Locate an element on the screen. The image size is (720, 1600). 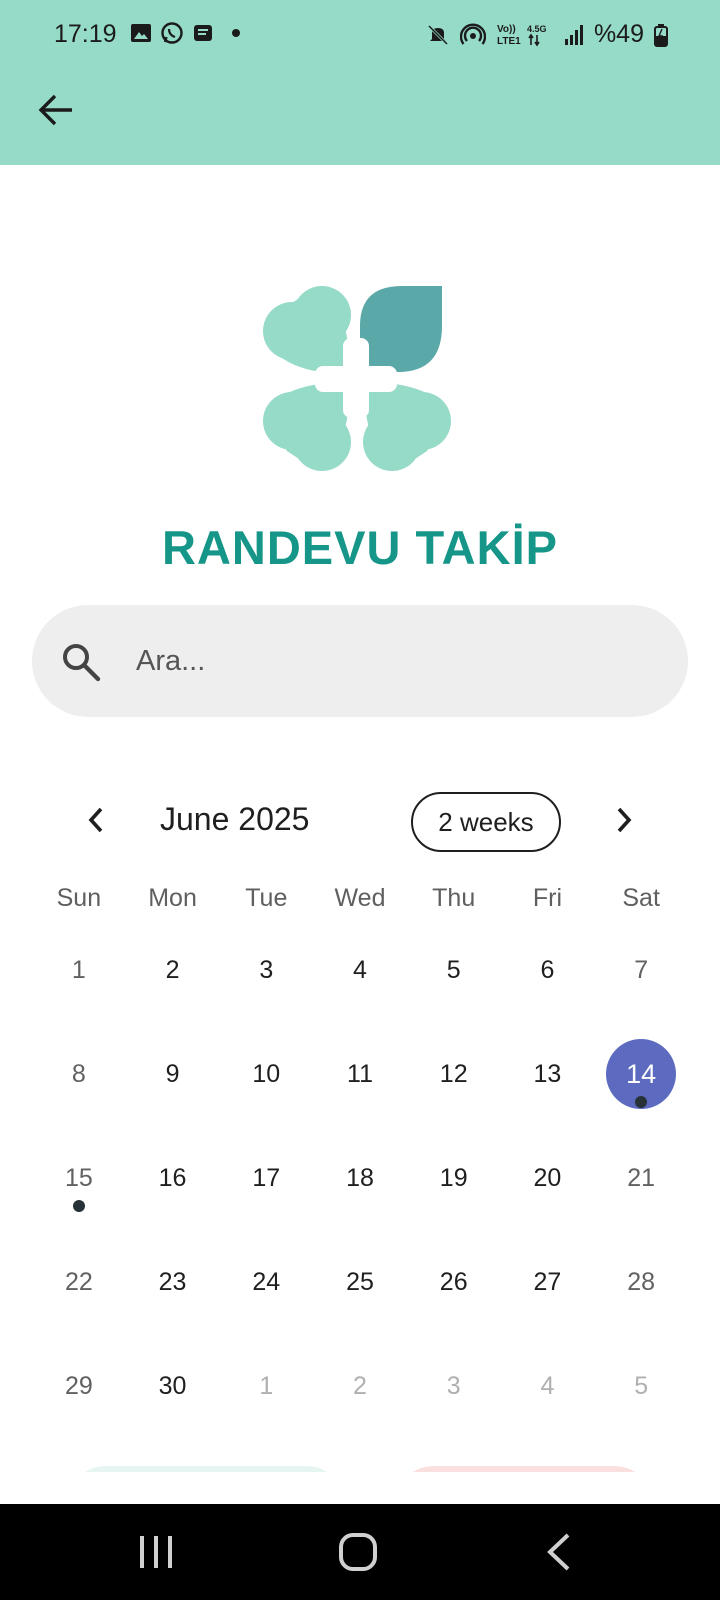
day-number: 23 is located at coordinates (172, 1281).